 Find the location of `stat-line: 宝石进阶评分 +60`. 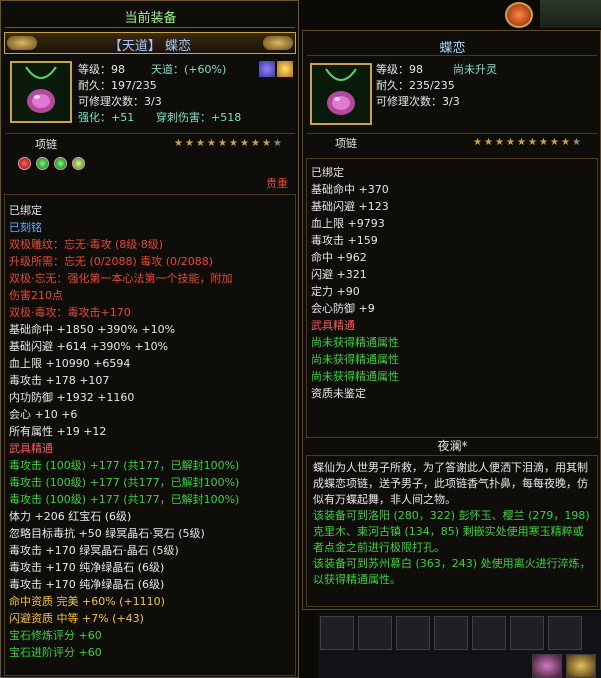

stat-line: 宝石进阶评分 +60 is located at coordinates (55, 652).